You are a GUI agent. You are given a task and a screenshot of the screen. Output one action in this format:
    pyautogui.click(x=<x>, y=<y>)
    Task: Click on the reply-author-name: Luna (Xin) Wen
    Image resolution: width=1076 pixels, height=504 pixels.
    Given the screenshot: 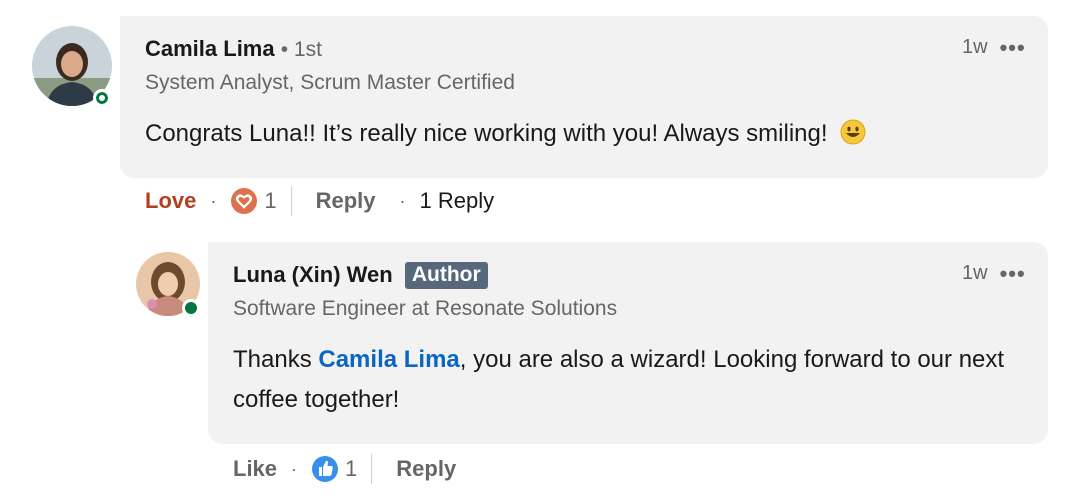 What is the action you would take?
    pyautogui.click(x=313, y=274)
    